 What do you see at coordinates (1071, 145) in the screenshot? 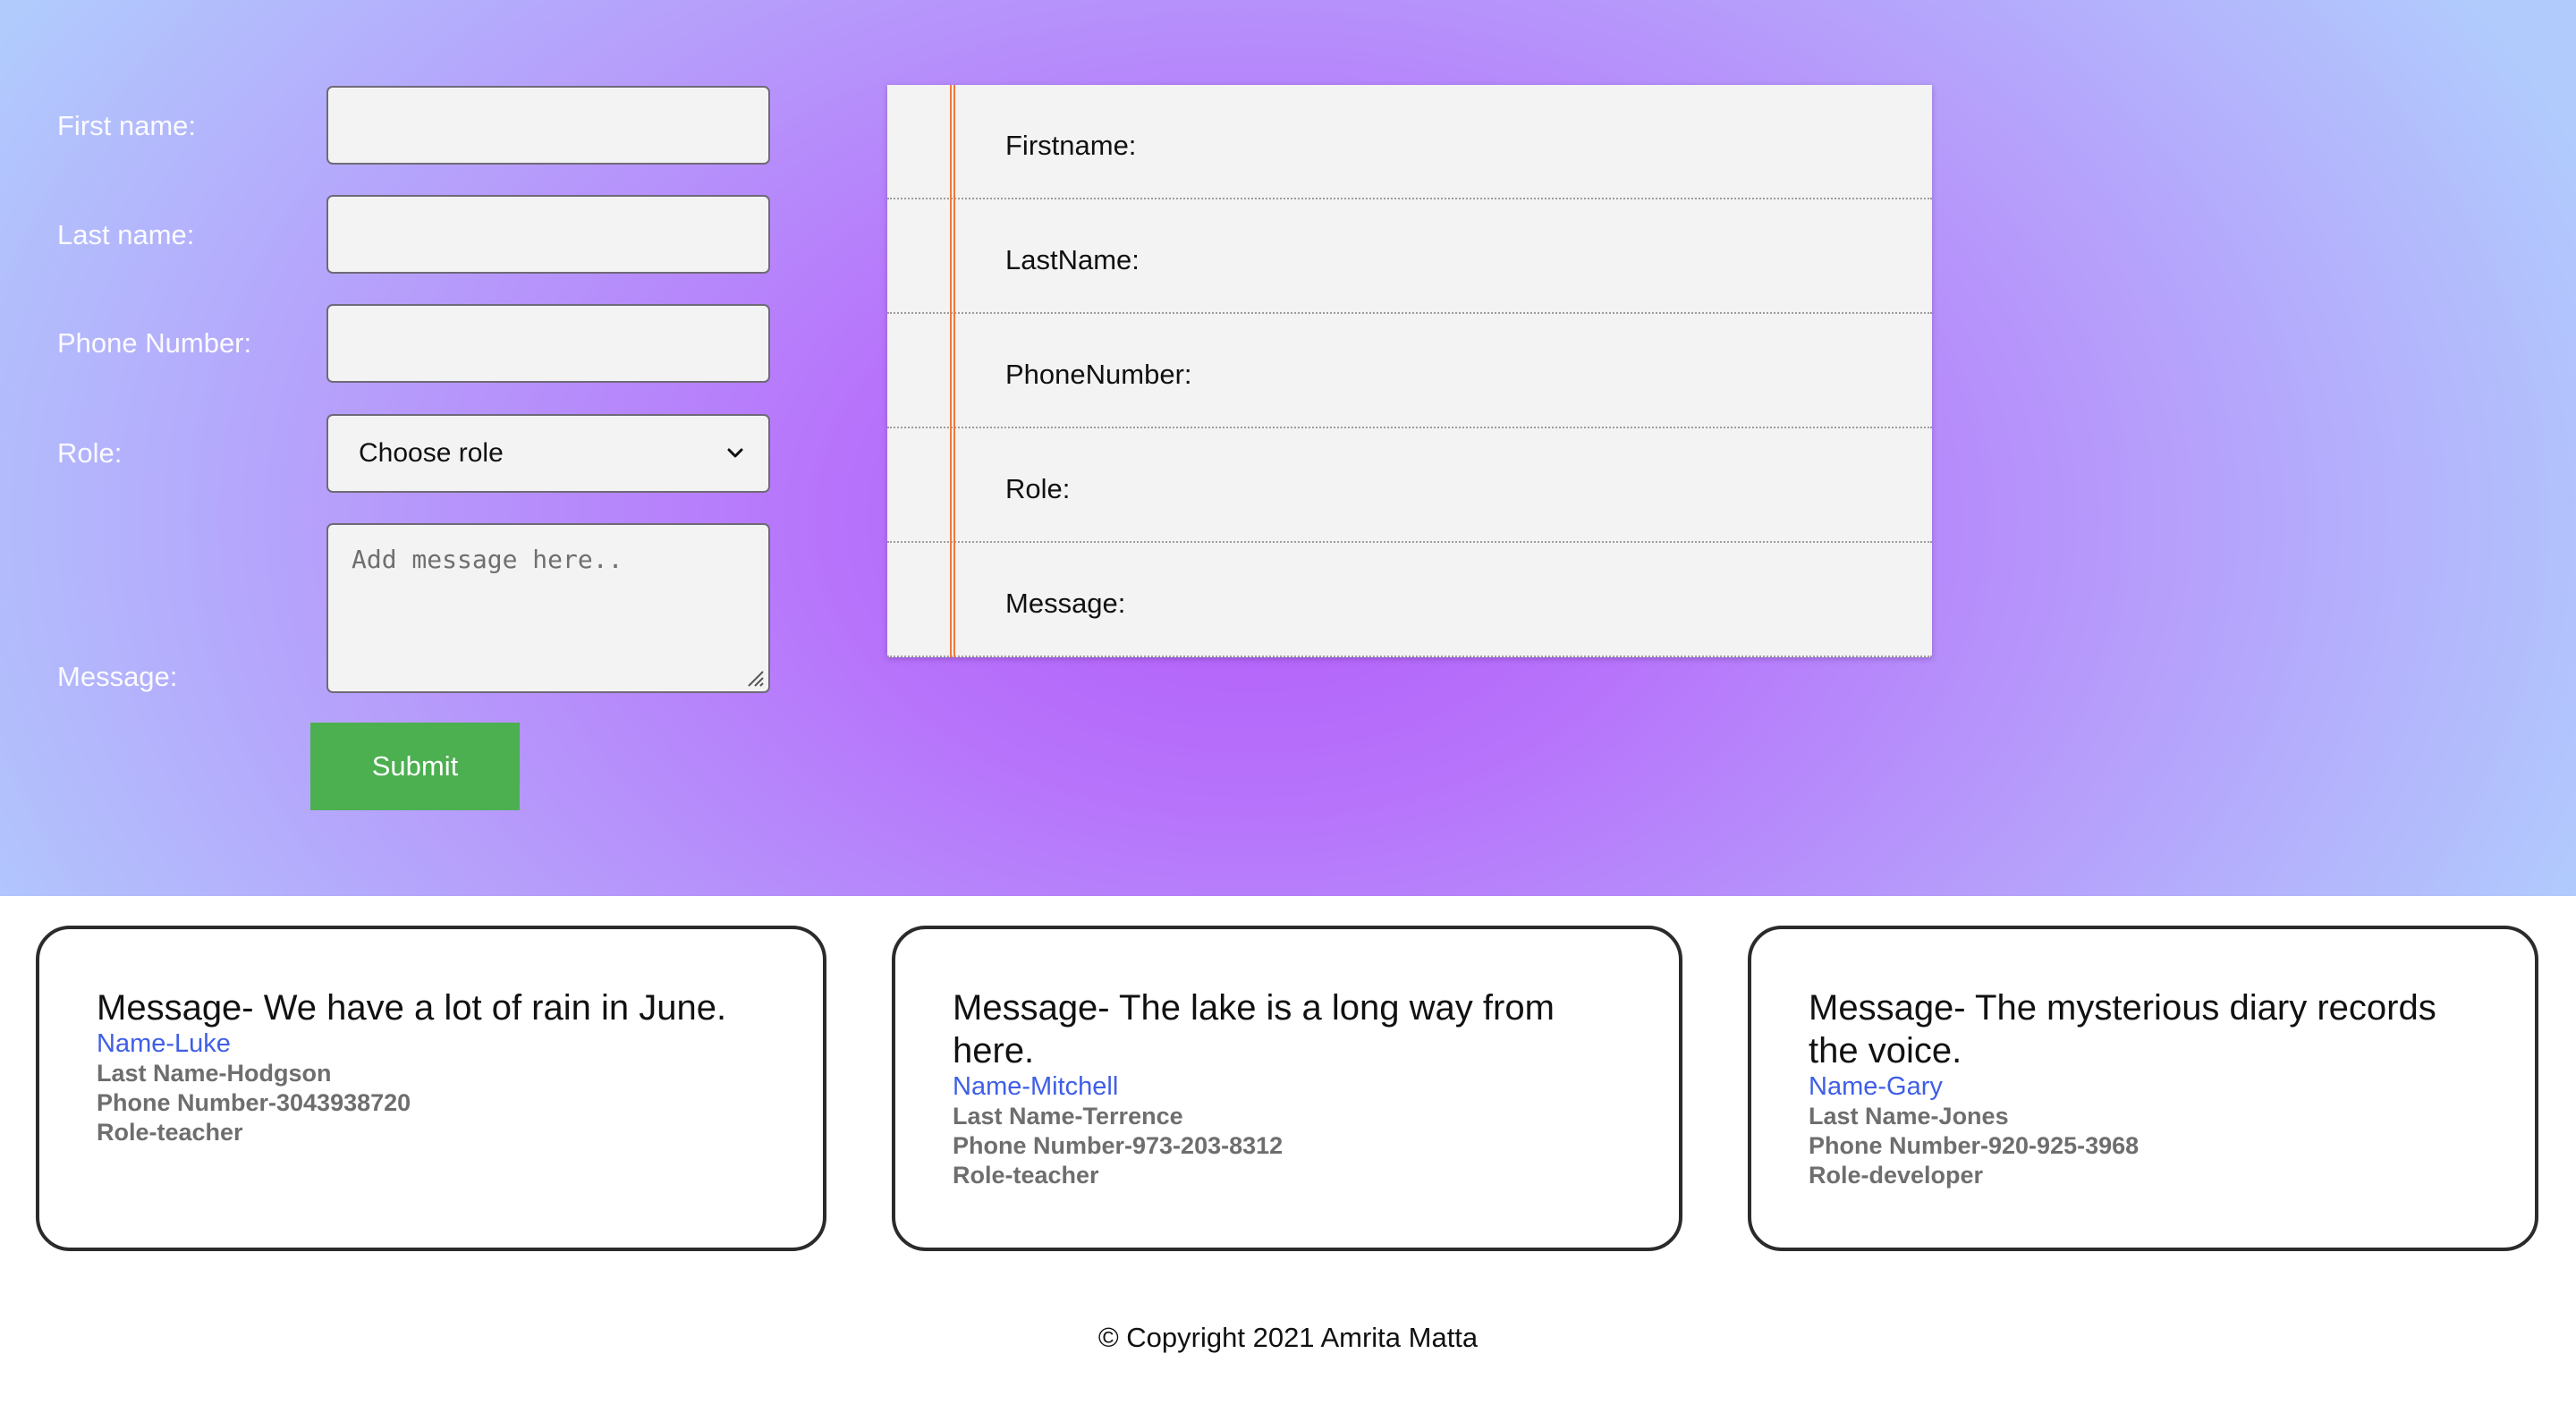
I see `preview-firstname-label: Firstname:` at bounding box center [1071, 145].